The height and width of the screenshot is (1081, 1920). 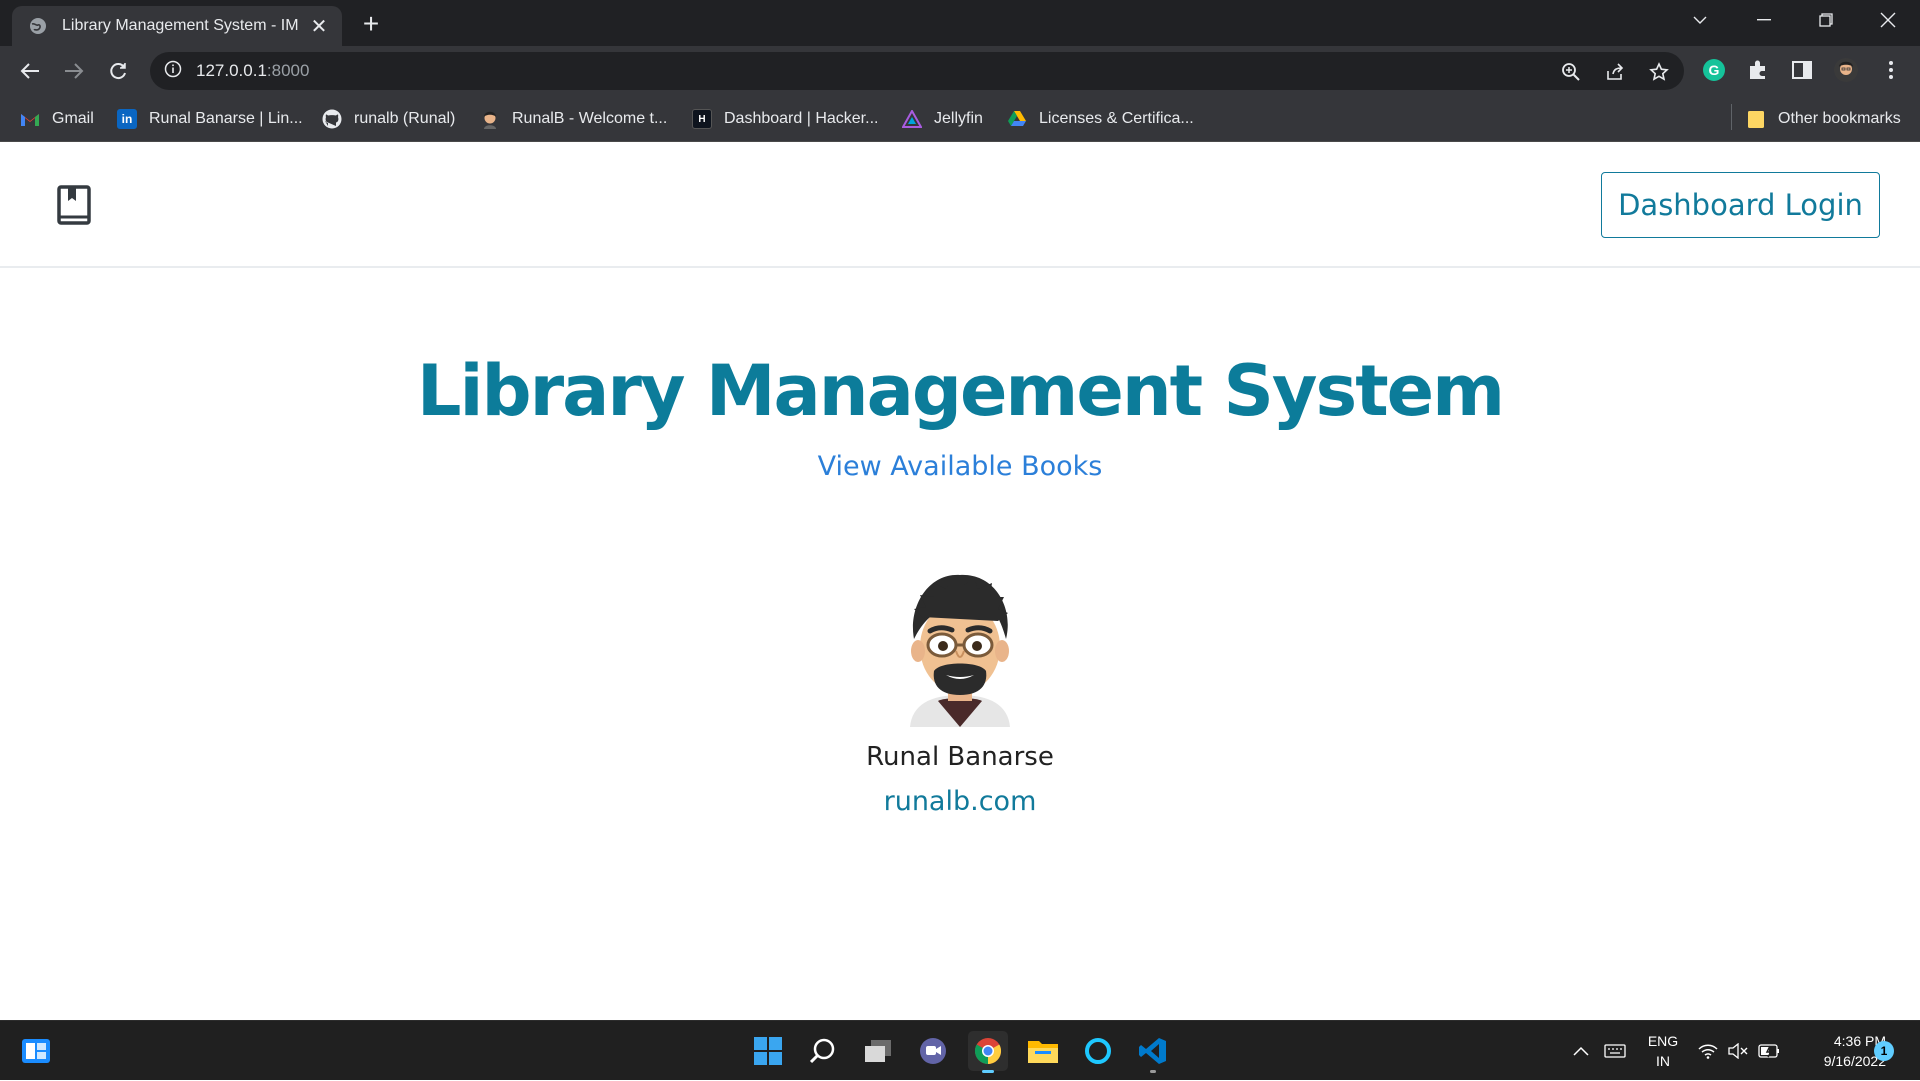 I want to click on author-name: Runal Banarse, so click(x=960, y=757).